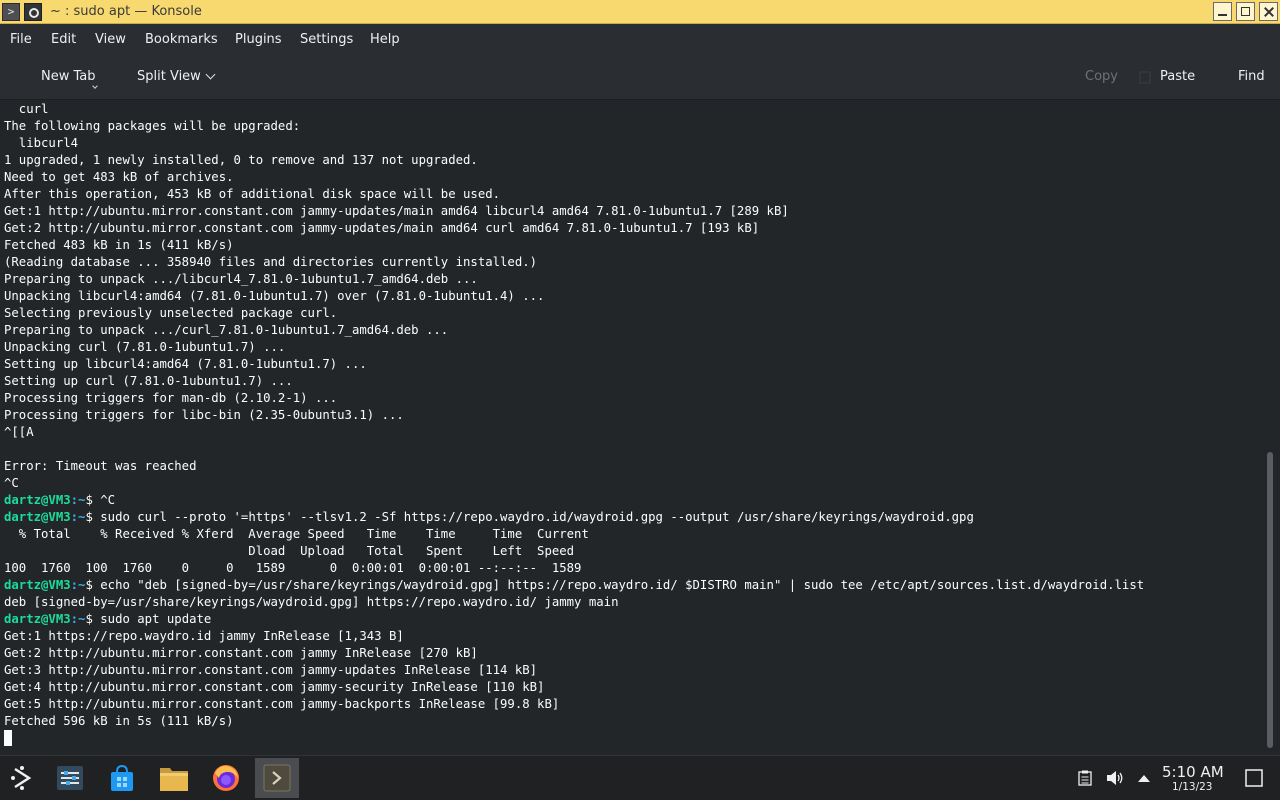 This screenshot has width=1280, height=800. I want to click on line-text: ^[[A, so click(19, 432).